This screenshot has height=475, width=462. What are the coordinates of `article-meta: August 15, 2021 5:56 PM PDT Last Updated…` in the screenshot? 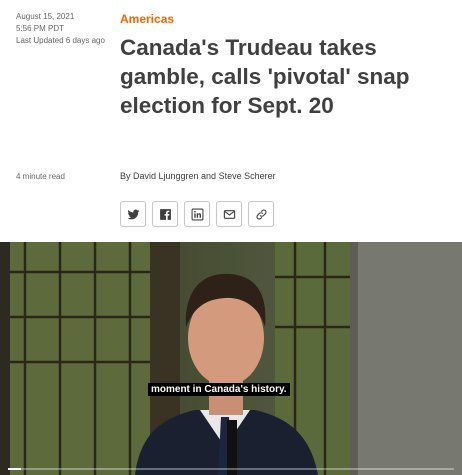 It's located at (62, 29).